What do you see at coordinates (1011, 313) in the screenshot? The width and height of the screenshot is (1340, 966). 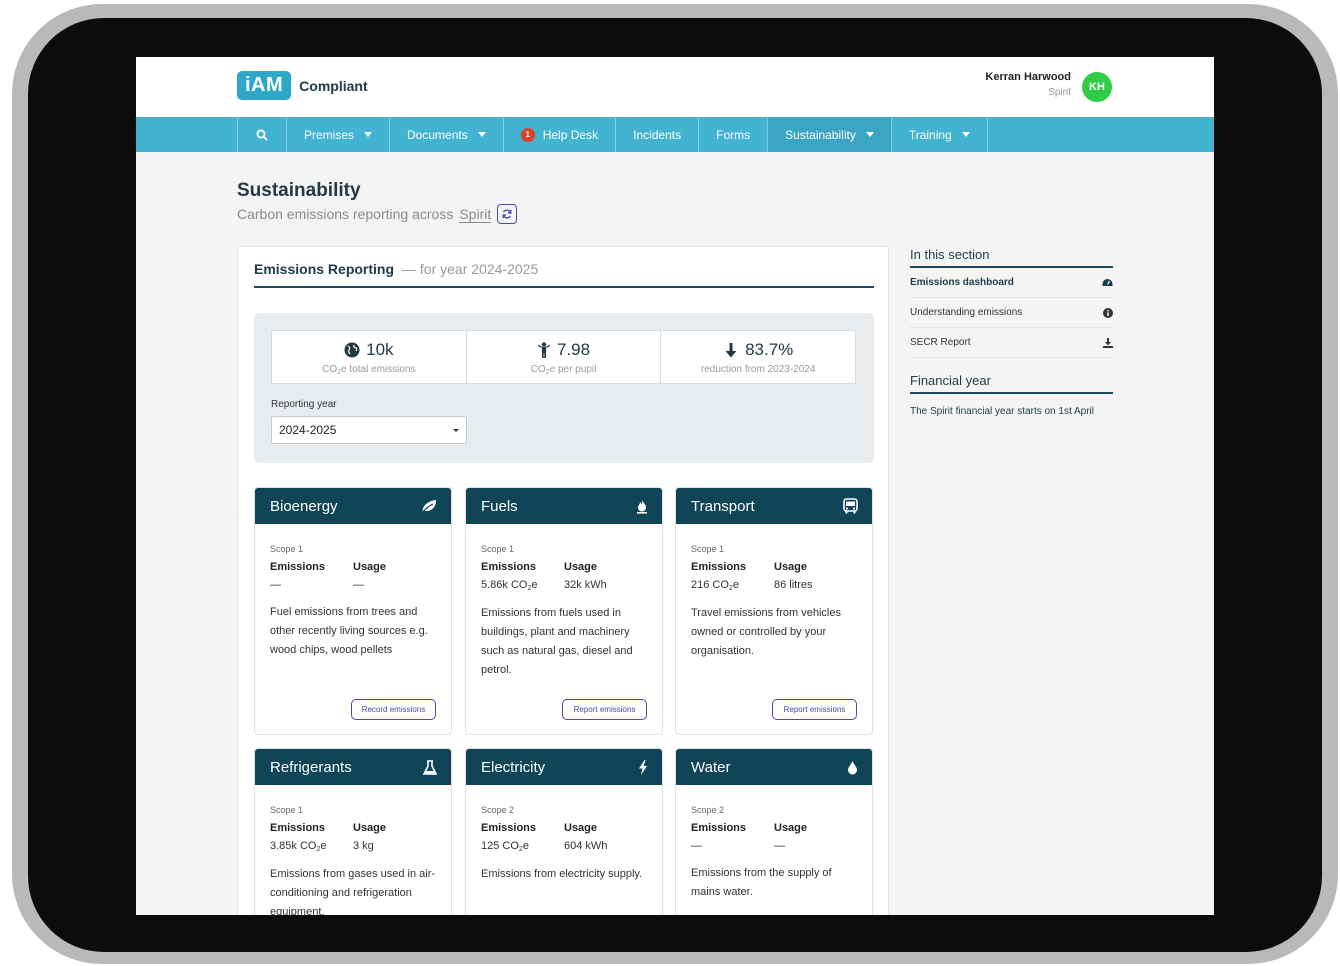 I see `sidebar-item-understanding-emissions: Understanding emissions` at bounding box center [1011, 313].